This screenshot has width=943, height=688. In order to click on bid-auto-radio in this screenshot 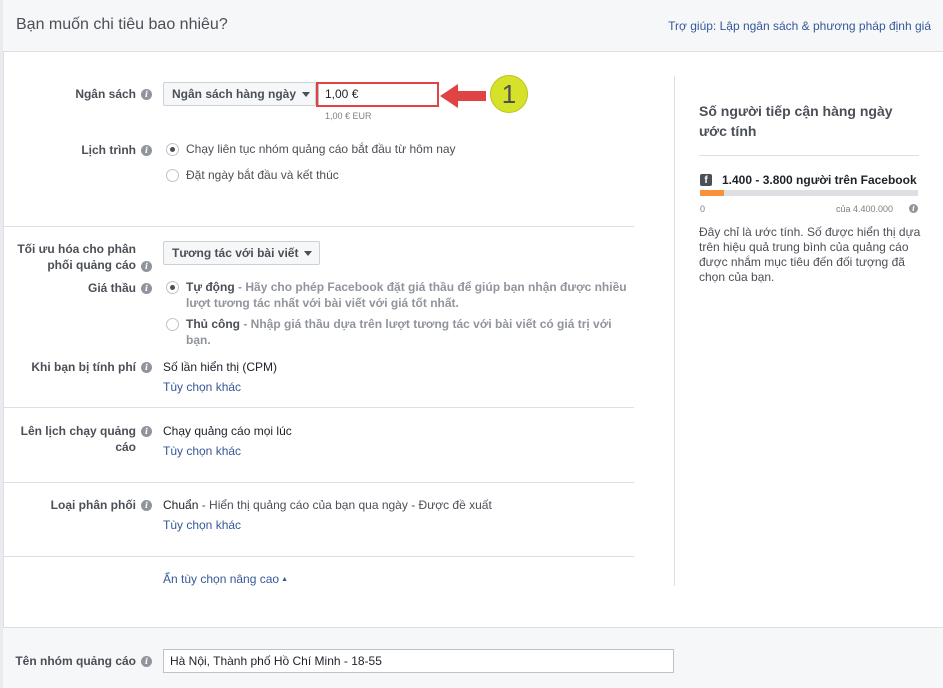, I will do `click(172, 287)`.